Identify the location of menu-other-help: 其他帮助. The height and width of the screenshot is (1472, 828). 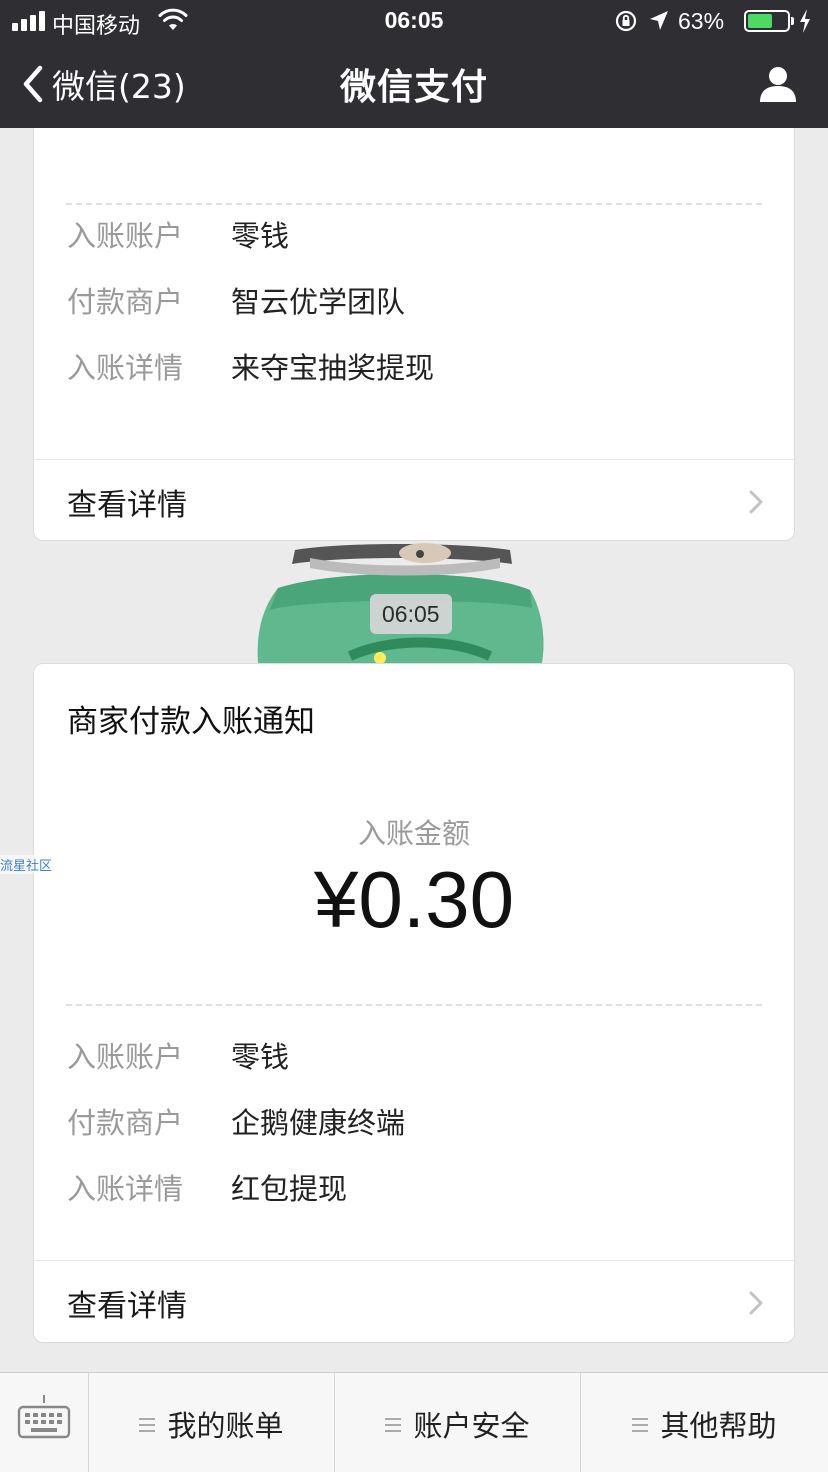
(704, 1422).